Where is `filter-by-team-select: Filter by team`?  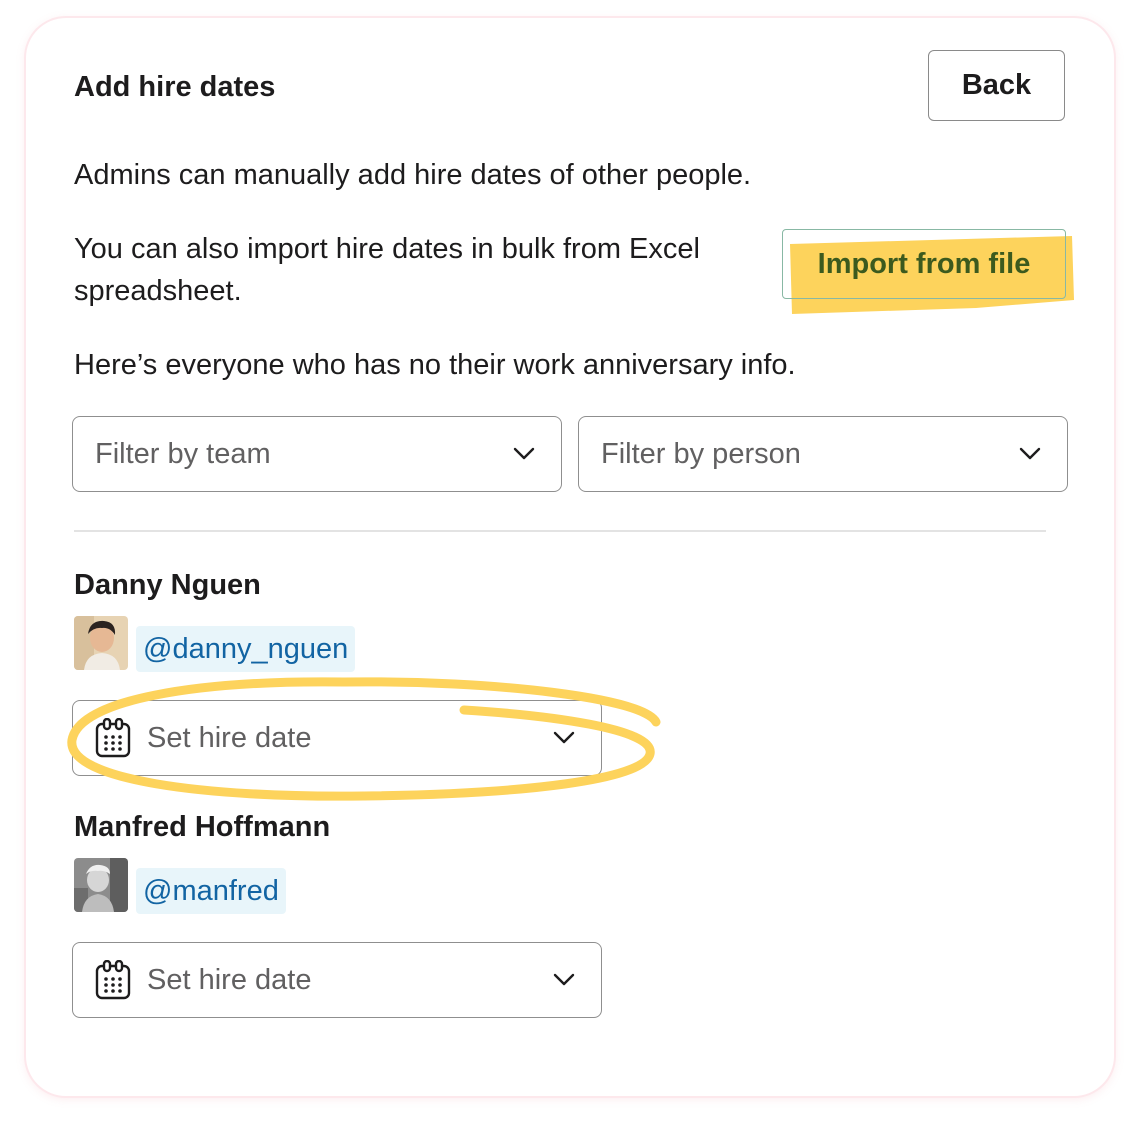 filter-by-team-select: Filter by team is located at coordinates (317, 454).